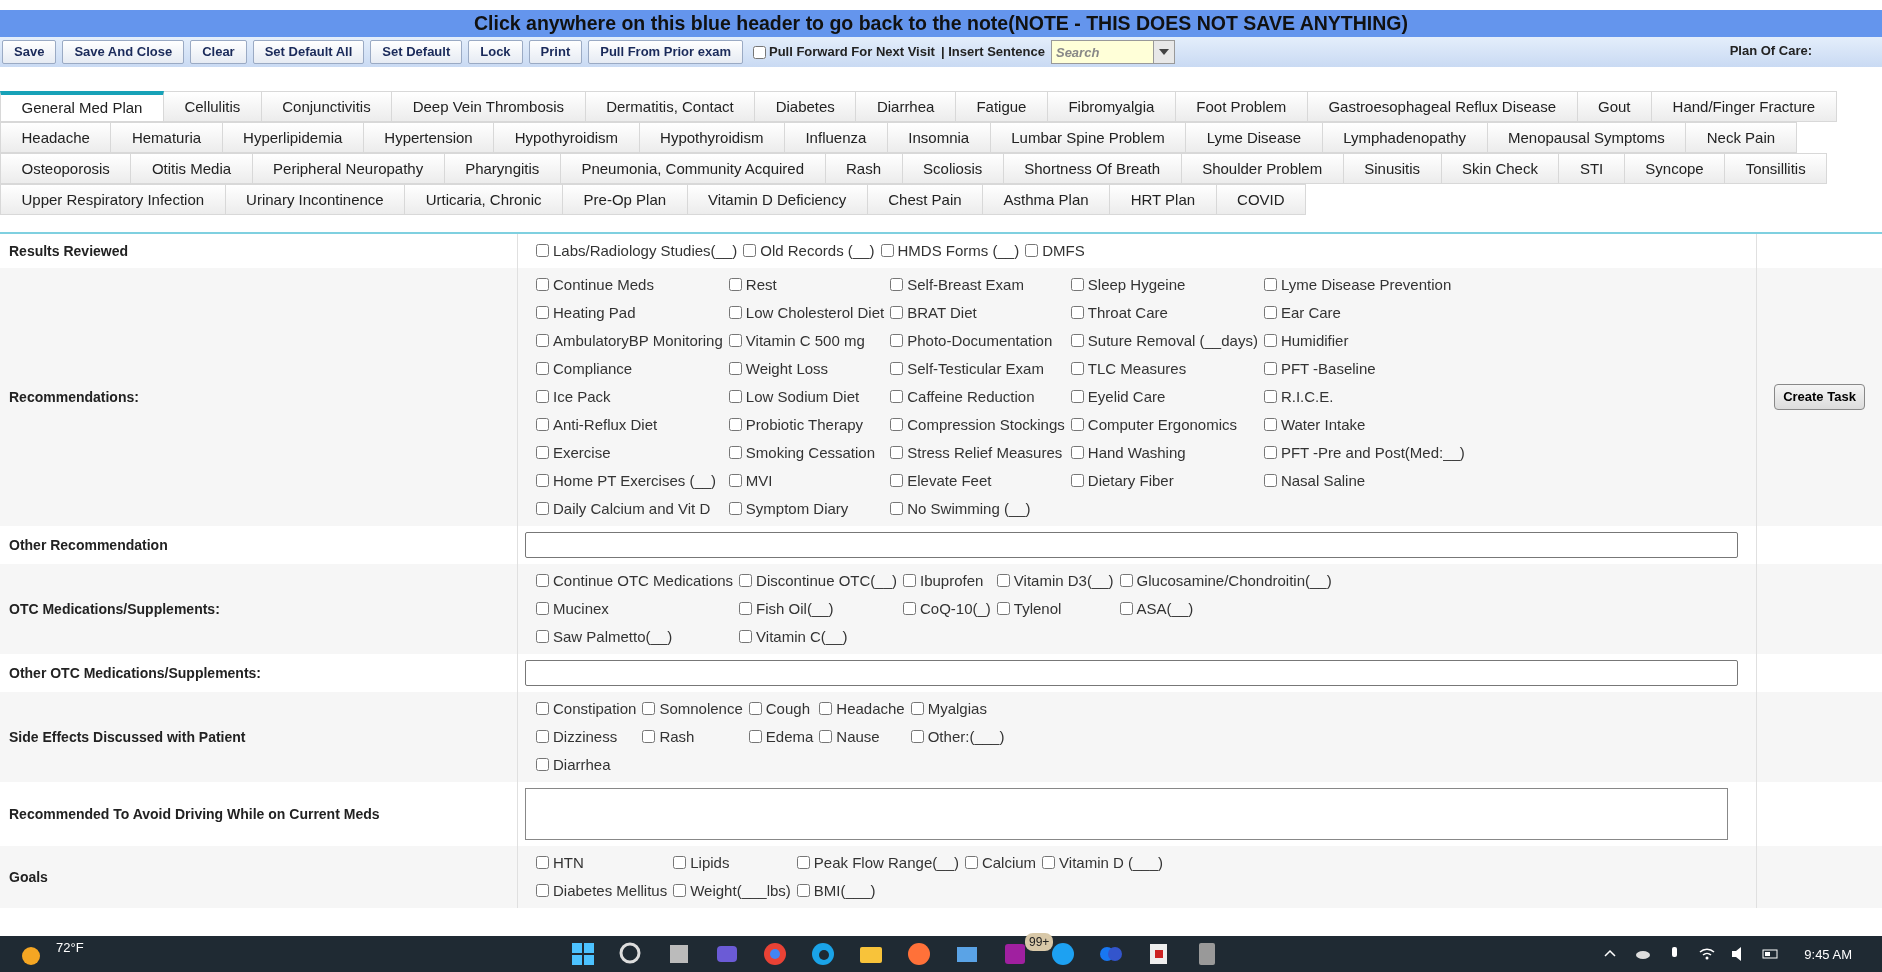  Describe the element at coordinates (66, 168) in the screenshot. I see `tab: Osteoporosis` at that location.